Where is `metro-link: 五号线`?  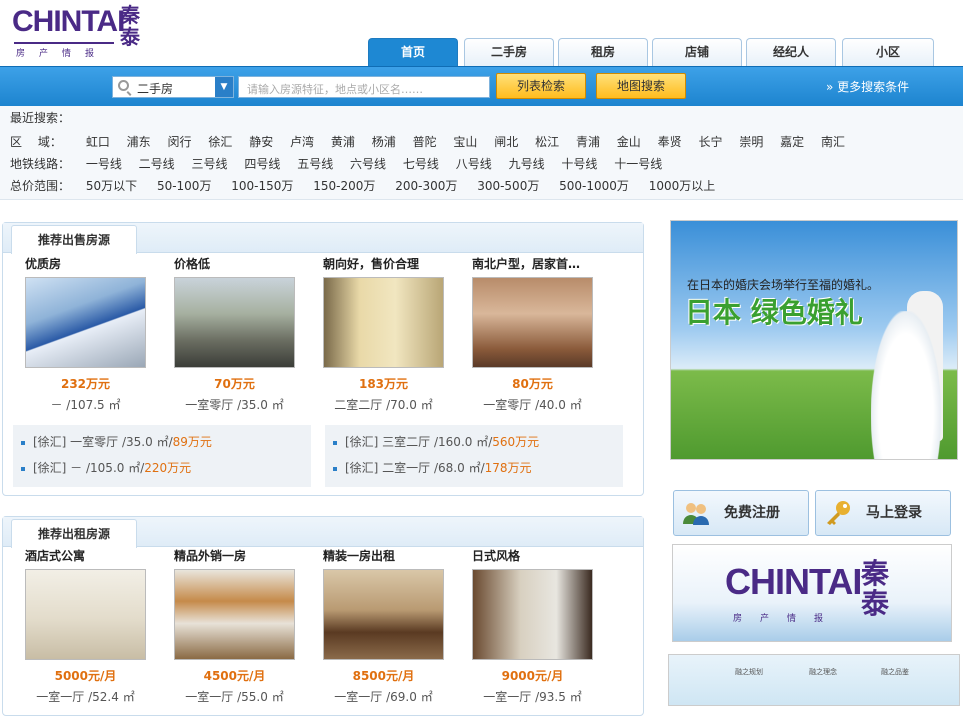
metro-link: 五号线 is located at coordinates (315, 164).